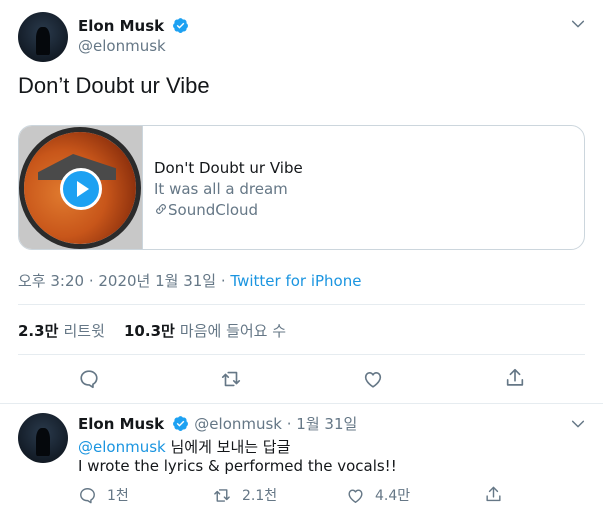  What do you see at coordinates (233, 331) in the screenshot?
I see `likes-label: 마음에 들어요 수` at bounding box center [233, 331].